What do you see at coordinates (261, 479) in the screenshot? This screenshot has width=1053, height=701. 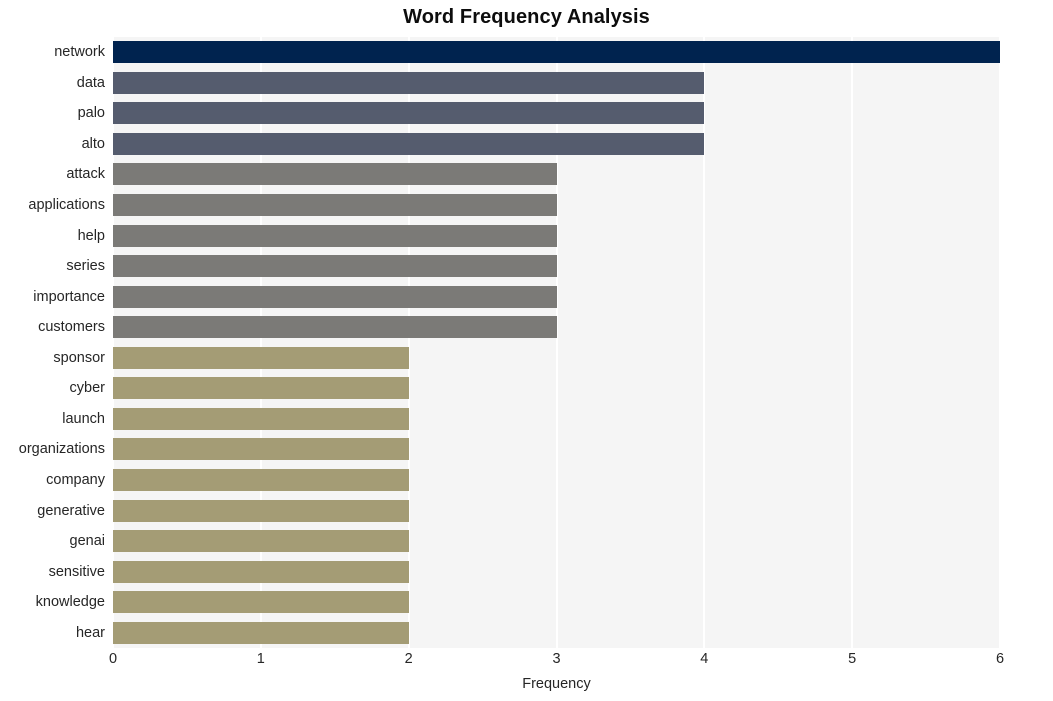 I see `bar-company` at bounding box center [261, 479].